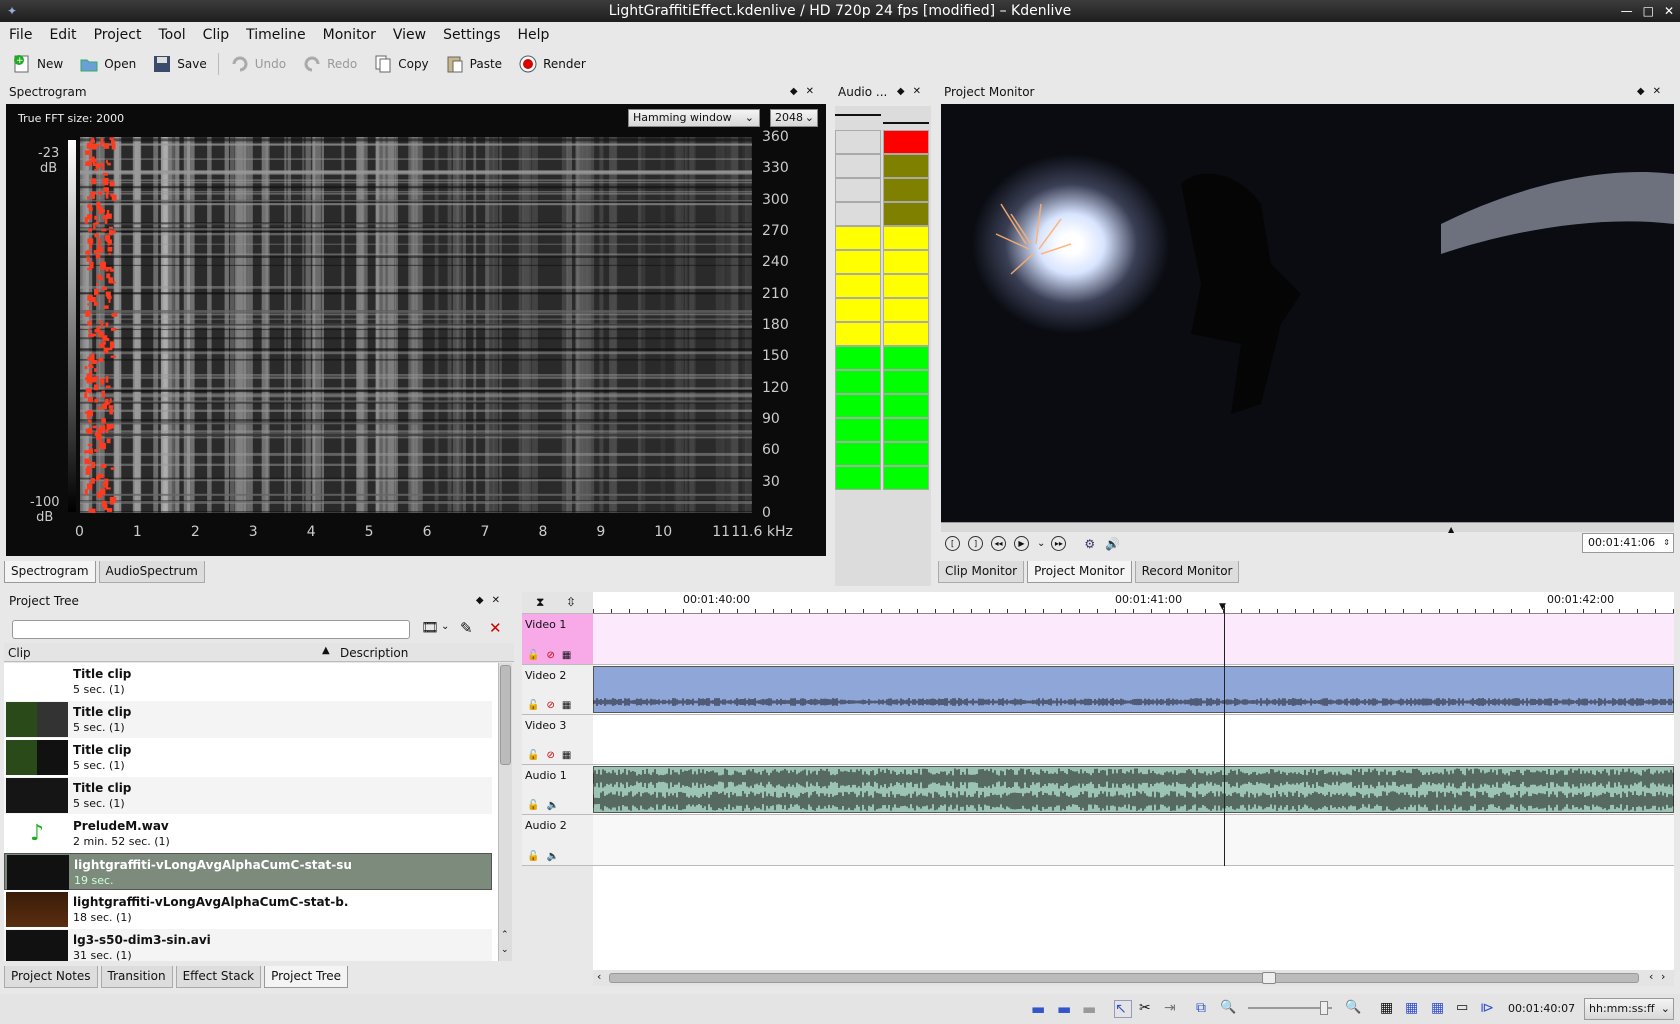 The width and height of the screenshot is (1680, 1024). Describe the element at coordinates (1021, 543) in the screenshot. I see `play-icon: ▶` at that location.